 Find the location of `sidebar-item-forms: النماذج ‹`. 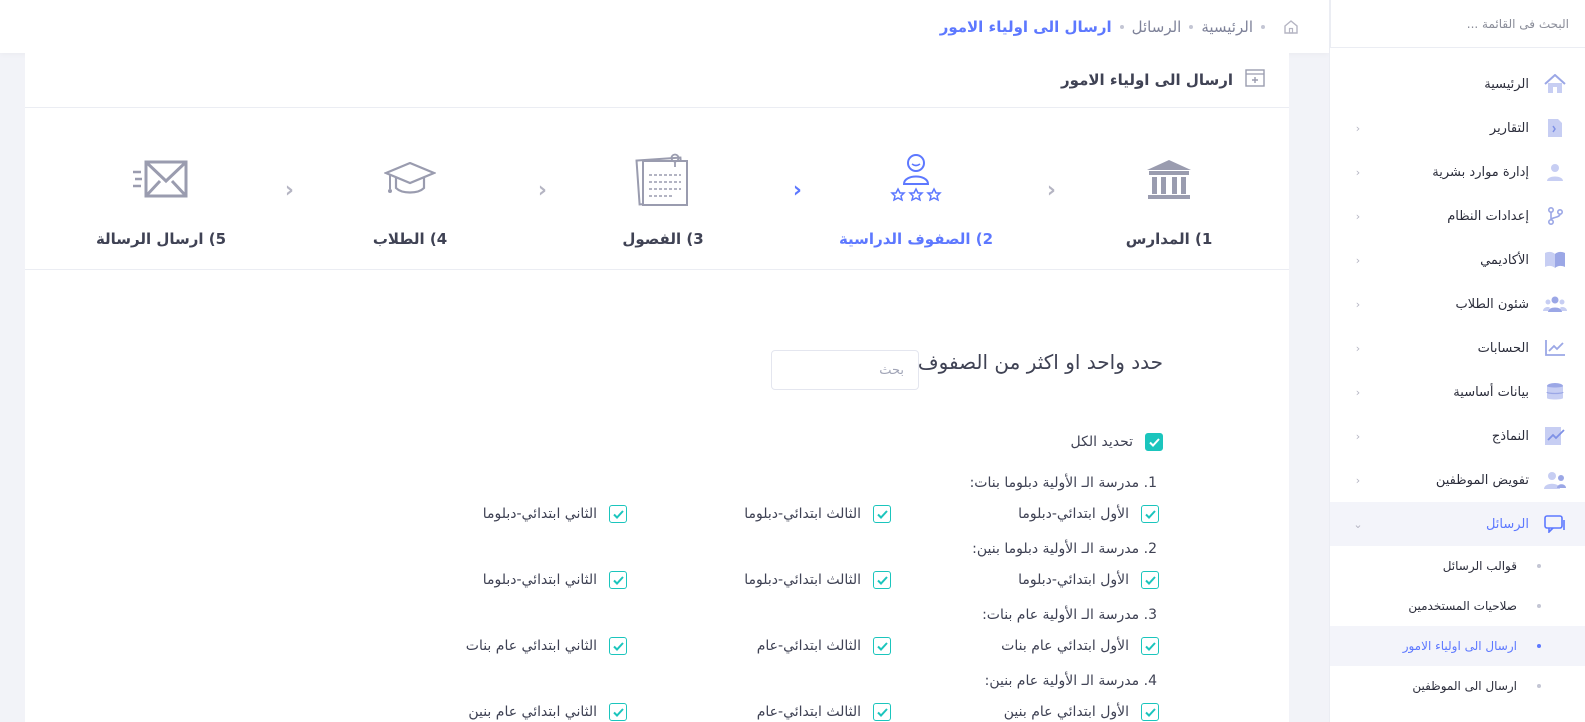

sidebar-item-forms: النماذج ‹ is located at coordinates (1457, 436).